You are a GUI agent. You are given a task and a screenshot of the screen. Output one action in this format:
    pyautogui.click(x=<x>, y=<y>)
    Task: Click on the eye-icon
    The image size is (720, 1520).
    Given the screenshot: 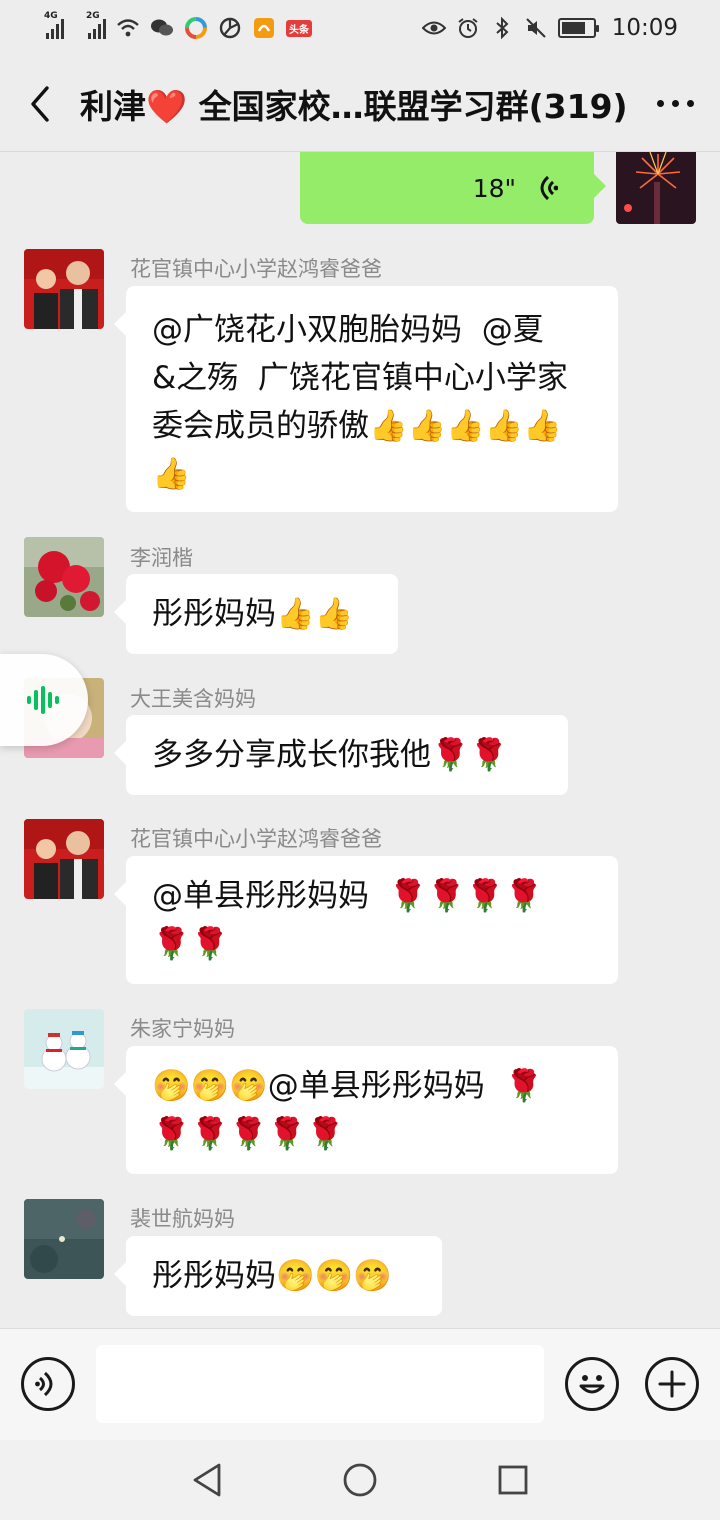 What is the action you would take?
    pyautogui.click(x=433, y=28)
    